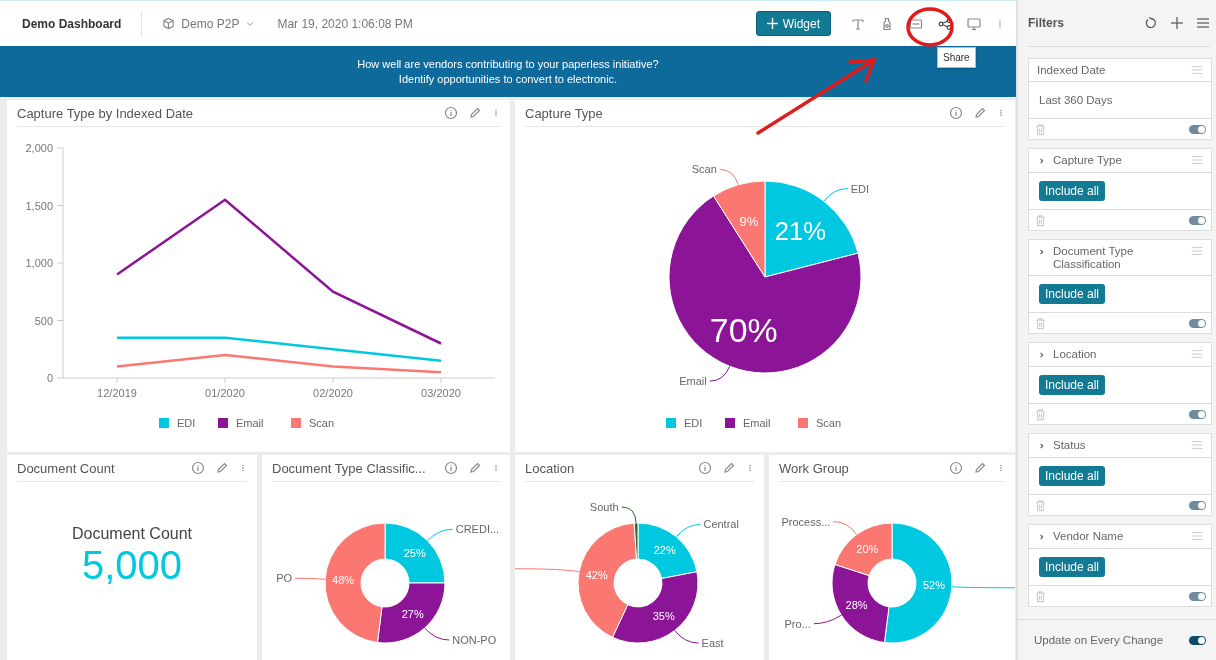 This screenshot has width=1216, height=660. Describe the element at coordinates (284, 578) in the screenshot. I see `slice-label: PO` at that location.